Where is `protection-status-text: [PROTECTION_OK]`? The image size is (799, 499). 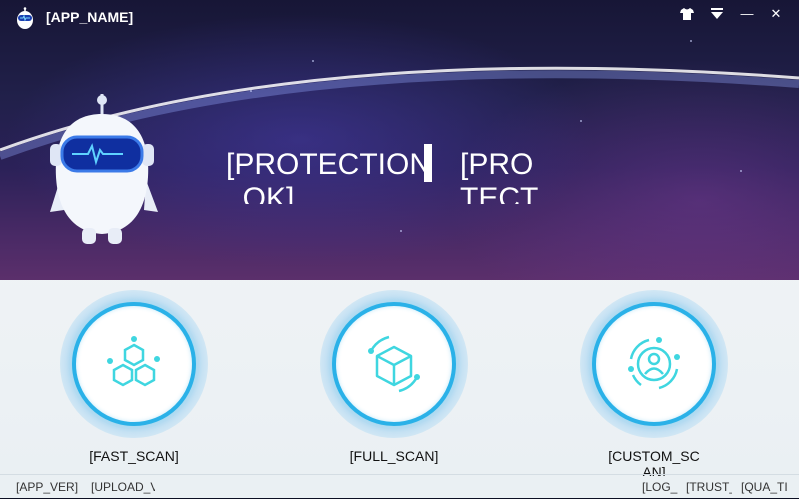 protection-status-text: [PROTECTION_OK] is located at coordinates (329, 176).